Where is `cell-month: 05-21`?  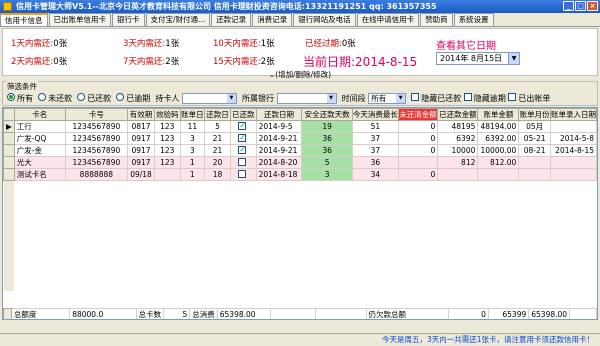 cell-month: 05-21 is located at coordinates (534, 138).